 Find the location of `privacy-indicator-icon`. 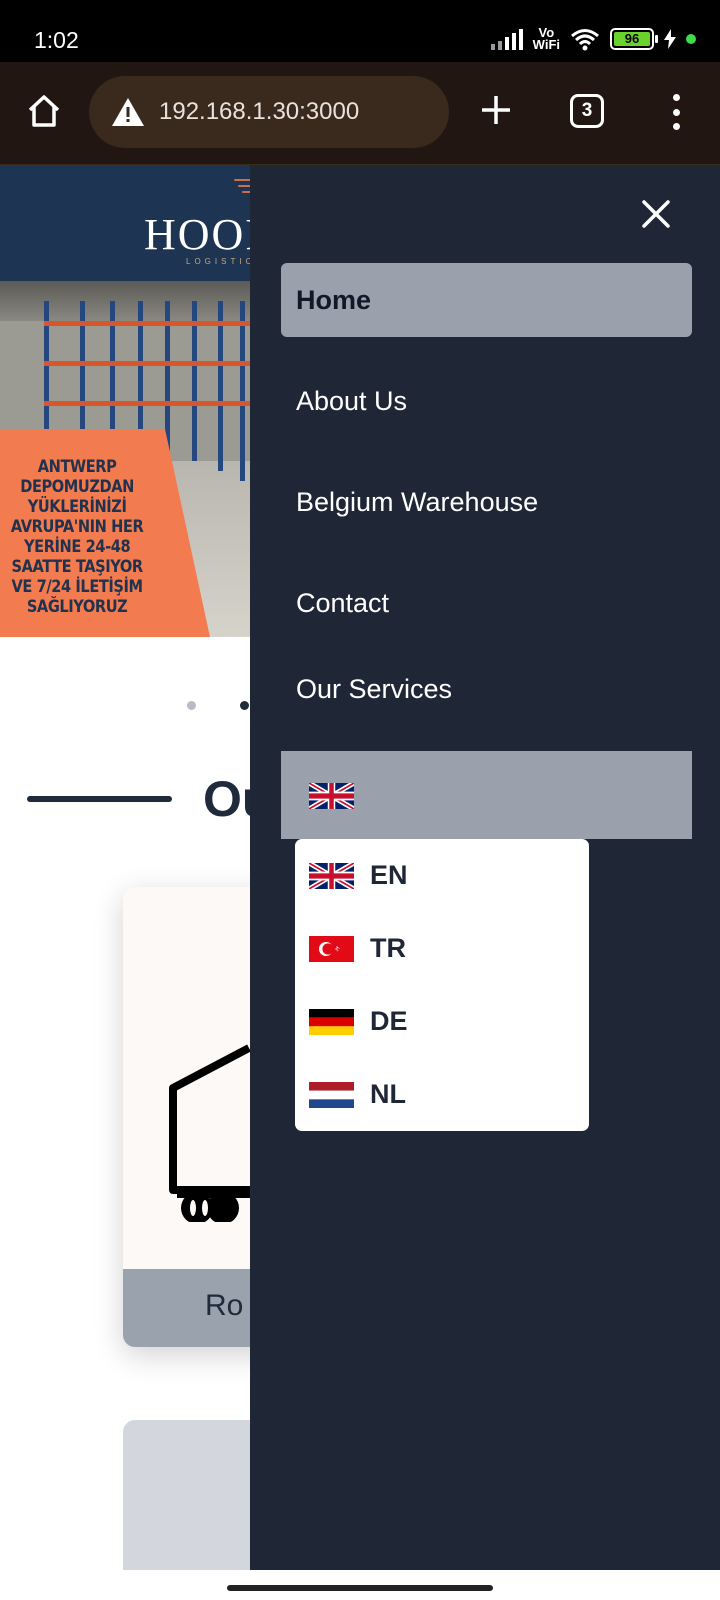

privacy-indicator-icon is located at coordinates (691, 39).